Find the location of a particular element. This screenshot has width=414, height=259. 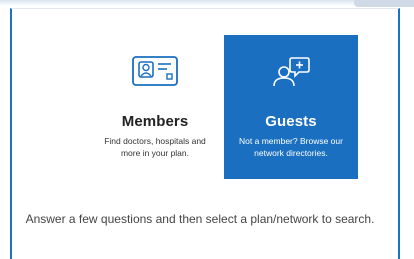

guest-chat-plus-icon is located at coordinates (291, 71).